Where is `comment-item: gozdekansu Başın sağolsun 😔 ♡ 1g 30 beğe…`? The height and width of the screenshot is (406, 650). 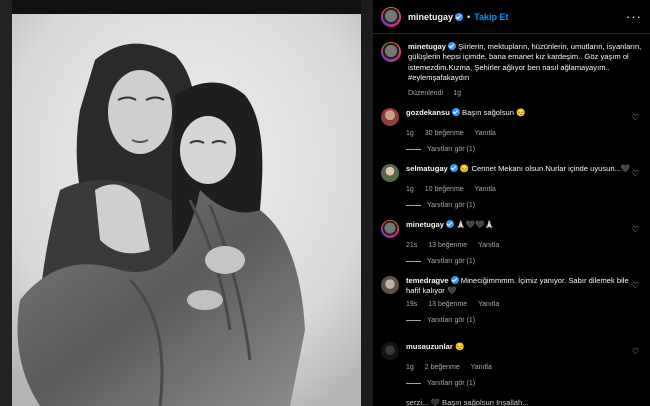 comment-item: gozdekansu Başın sağolsun 😔 ♡ 1g 30 beğe… is located at coordinates (512, 130).